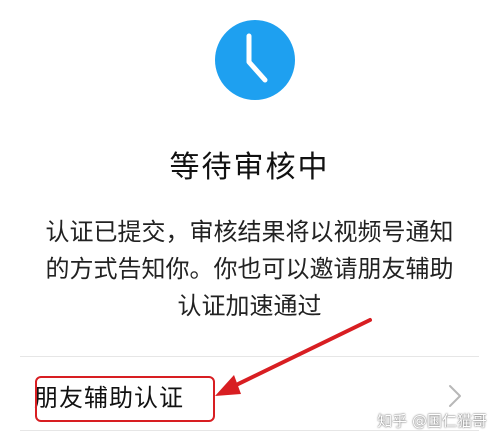 This screenshot has height=443, width=499. What do you see at coordinates (125, 399) in the screenshot?
I see `red-highlight-box` at bounding box center [125, 399].